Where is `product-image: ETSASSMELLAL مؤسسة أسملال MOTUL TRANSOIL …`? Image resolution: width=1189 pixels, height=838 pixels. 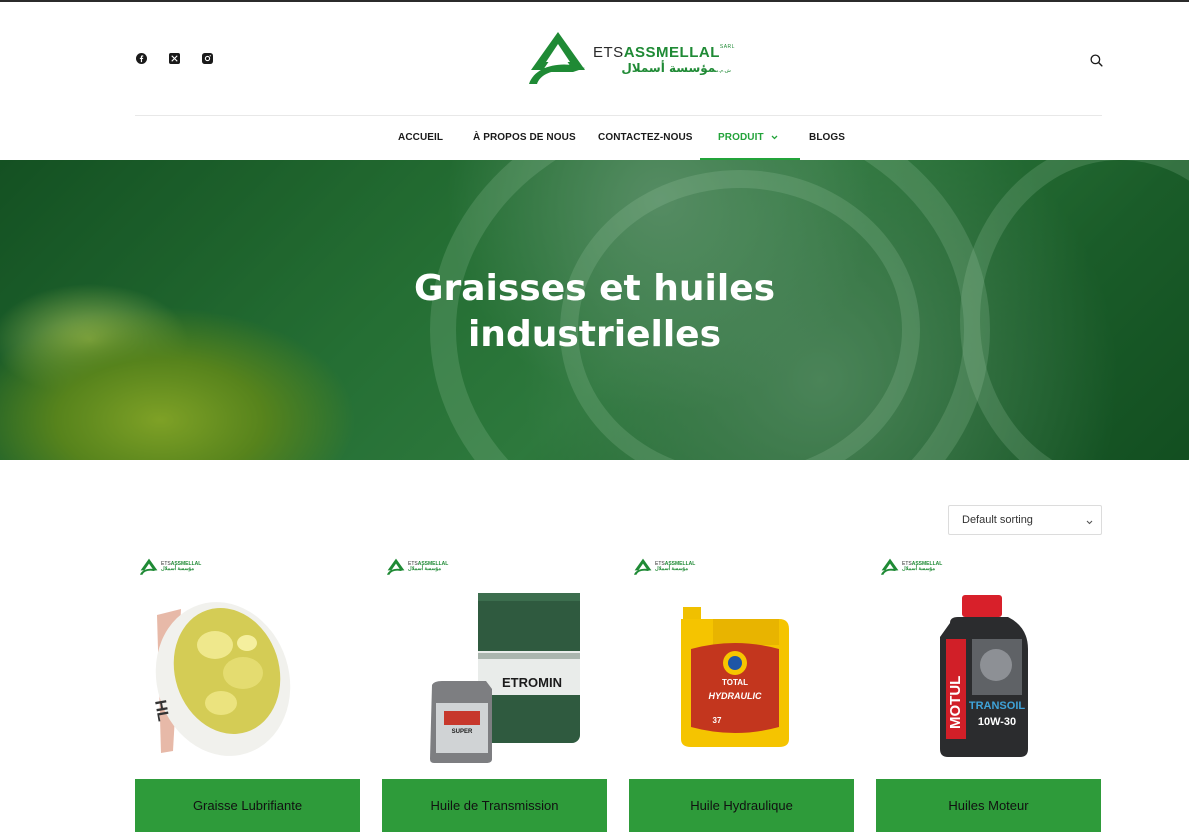
product-image: ETSASSMELLAL مؤسسة أسملال MOTUL TRANSOIL … is located at coordinates (988, 666).